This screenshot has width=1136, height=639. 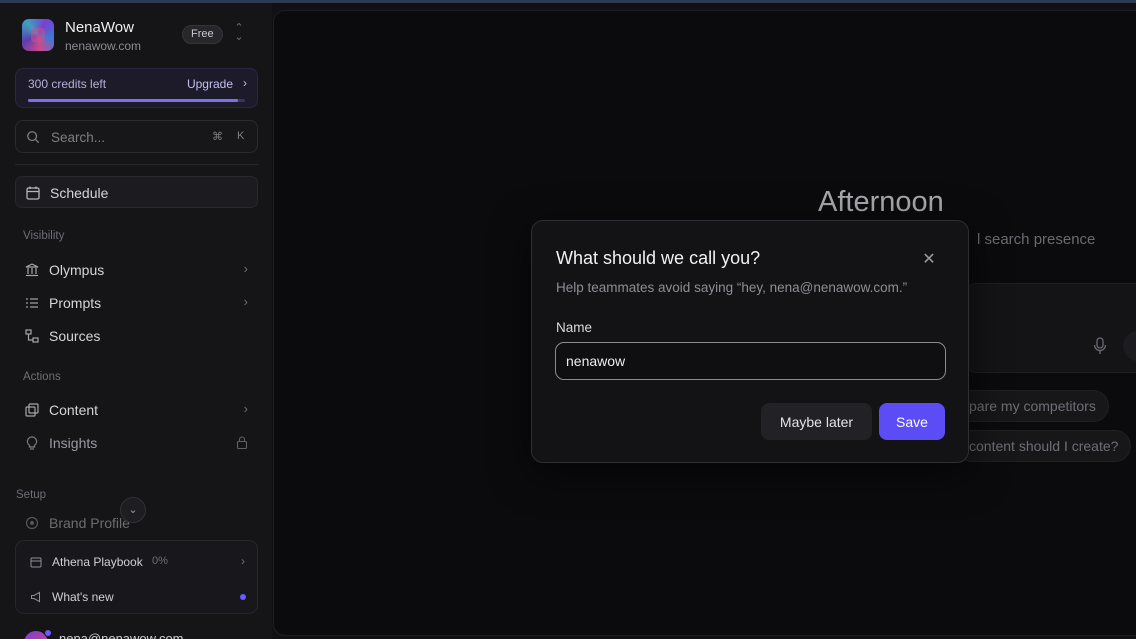 What do you see at coordinates (99, 27) in the screenshot?
I see `workspace-name: NenaWow` at bounding box center [99, 27].